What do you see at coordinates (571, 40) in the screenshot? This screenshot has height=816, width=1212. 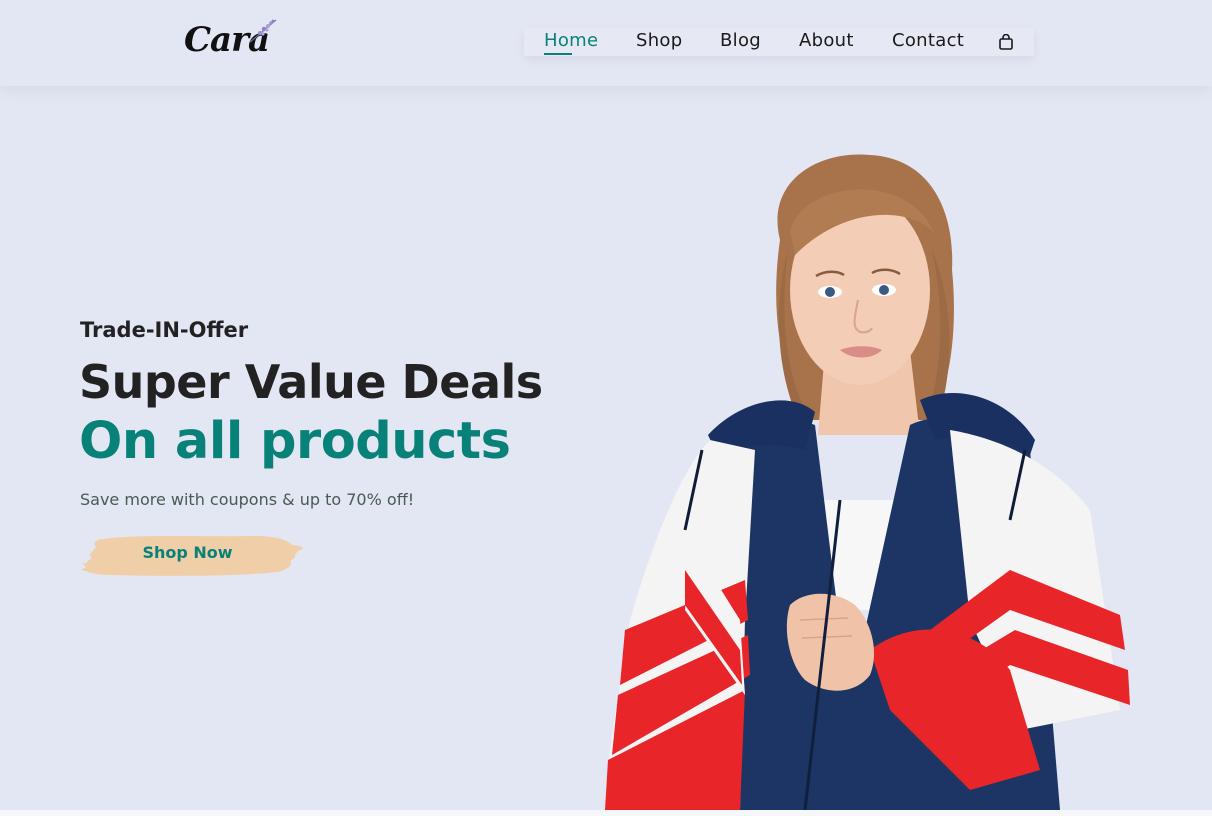 I see `nav-link-home: Home` at bounding box center [571, 40].